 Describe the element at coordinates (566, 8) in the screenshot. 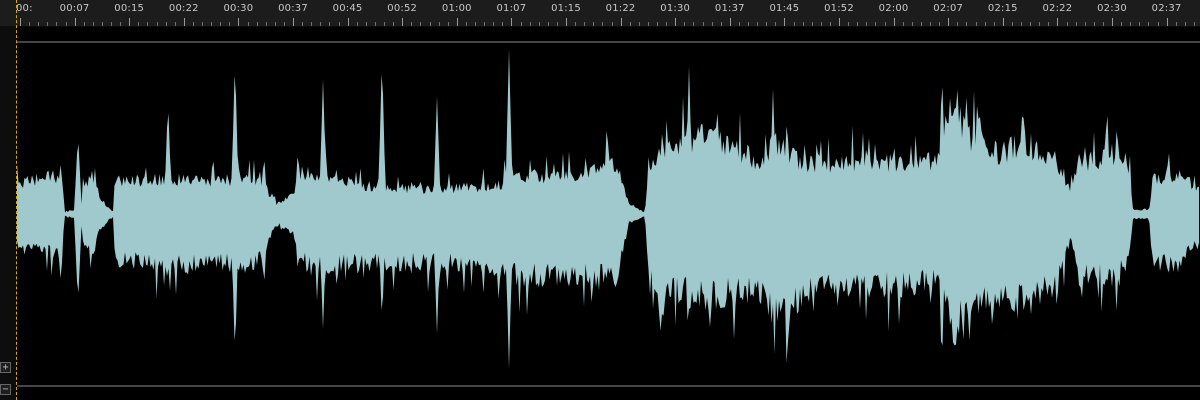

I see `timeline-tick-label: 01:15` at that location.